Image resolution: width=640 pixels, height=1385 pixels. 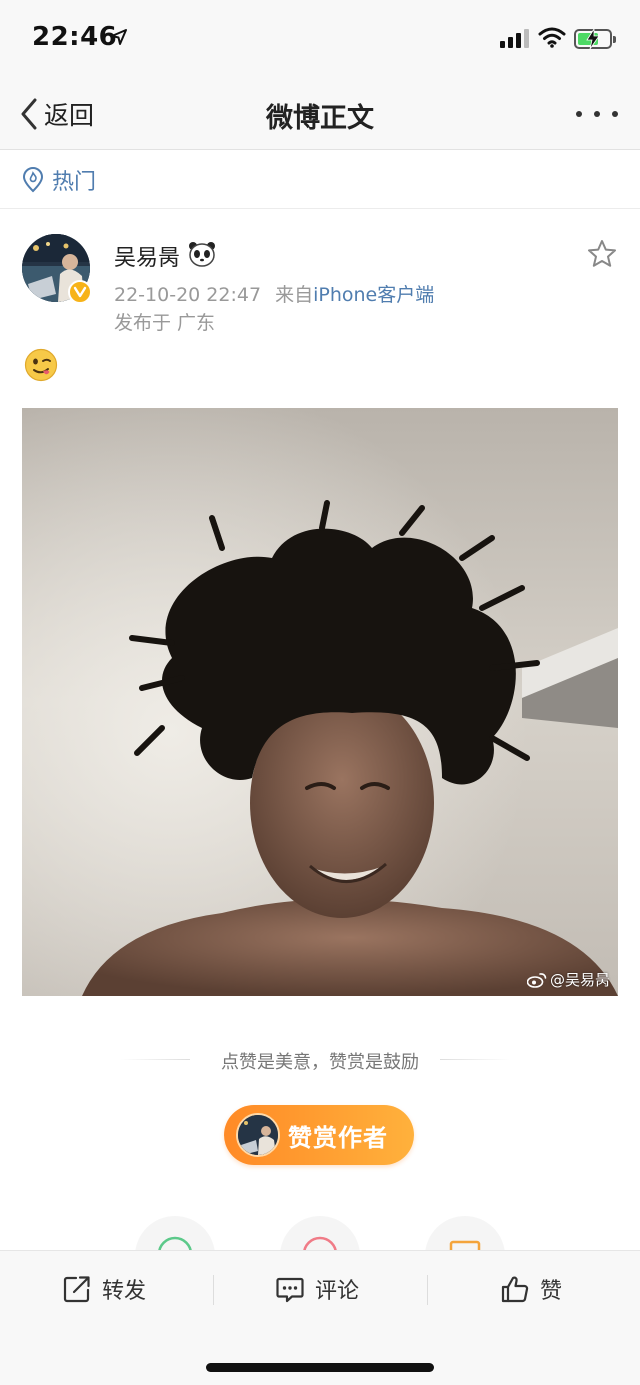 What do you see at coordinates (294, 295) in the screenshot?
I see `source-prefix: 来自` at bounding box center [294, 295].